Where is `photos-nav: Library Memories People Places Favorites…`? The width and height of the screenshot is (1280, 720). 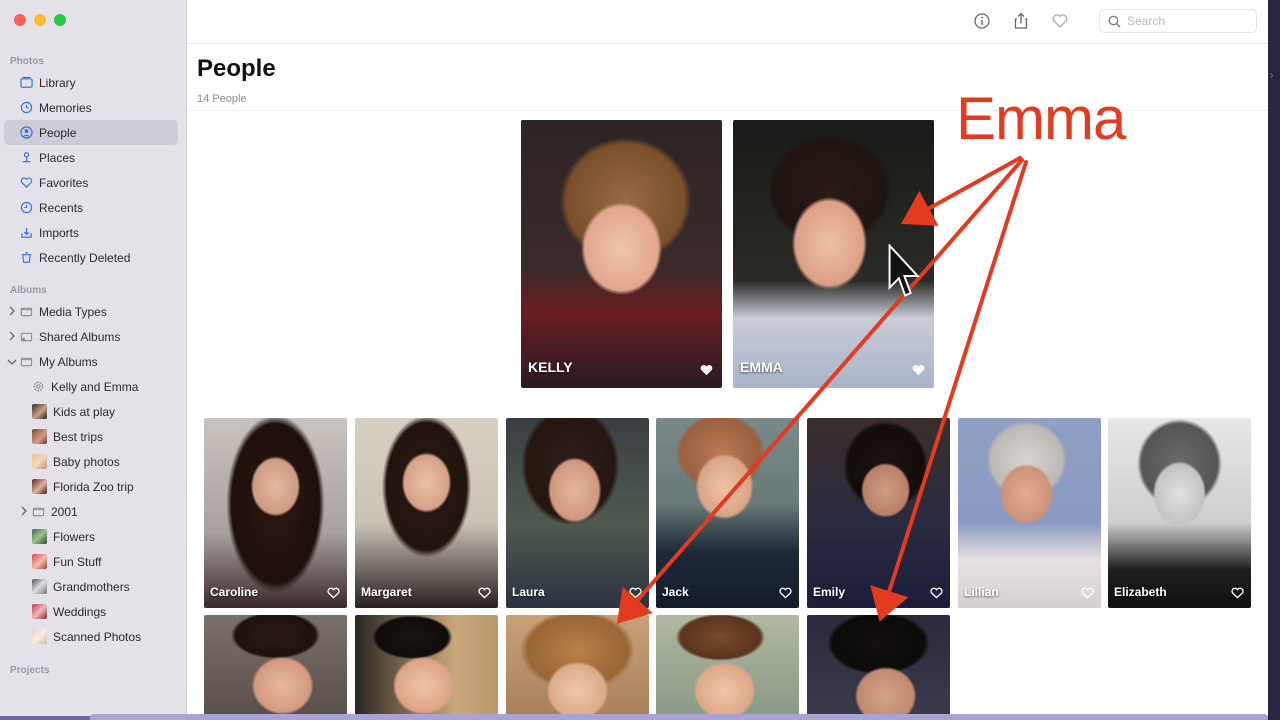
photos-nav: Library Memories People Places Favorites… is located at coordinates (91, 170).